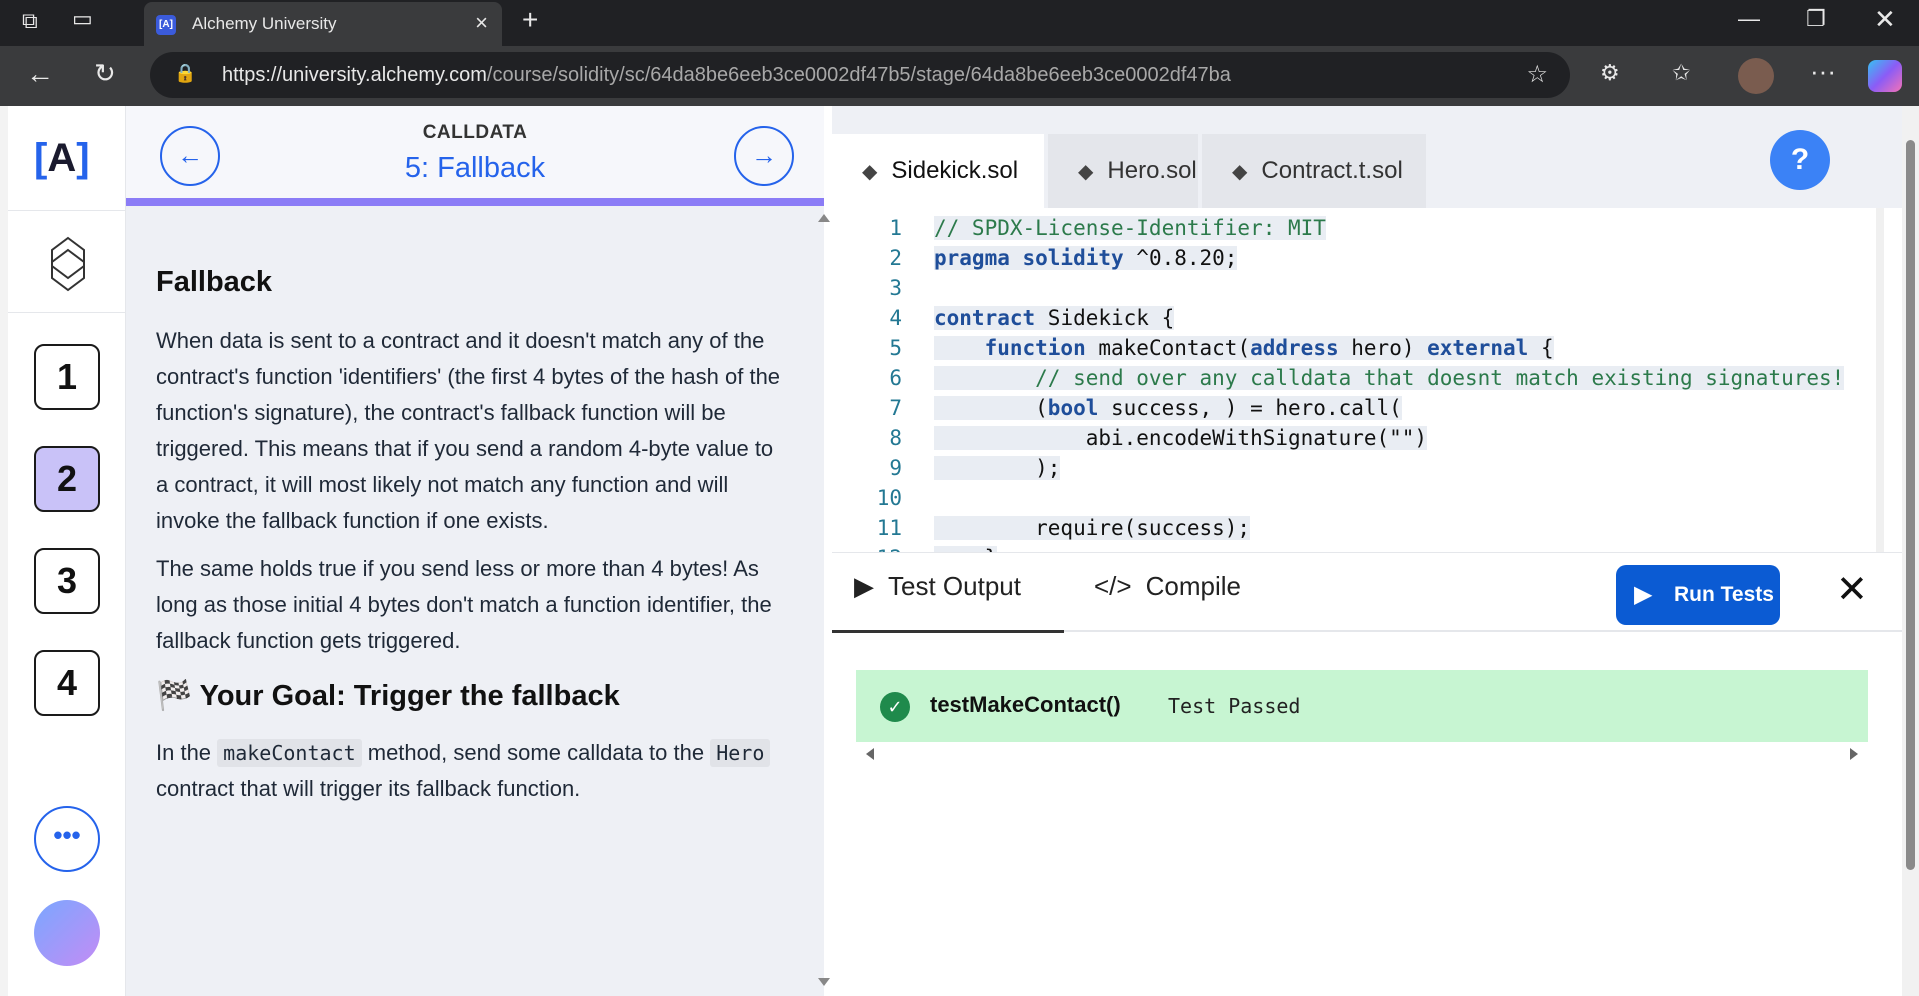 This screenshot has width=1919, height=996. Describe the element at coordinates (1113, 586) in the screenshot. I see `code-icon: </>` at that location.